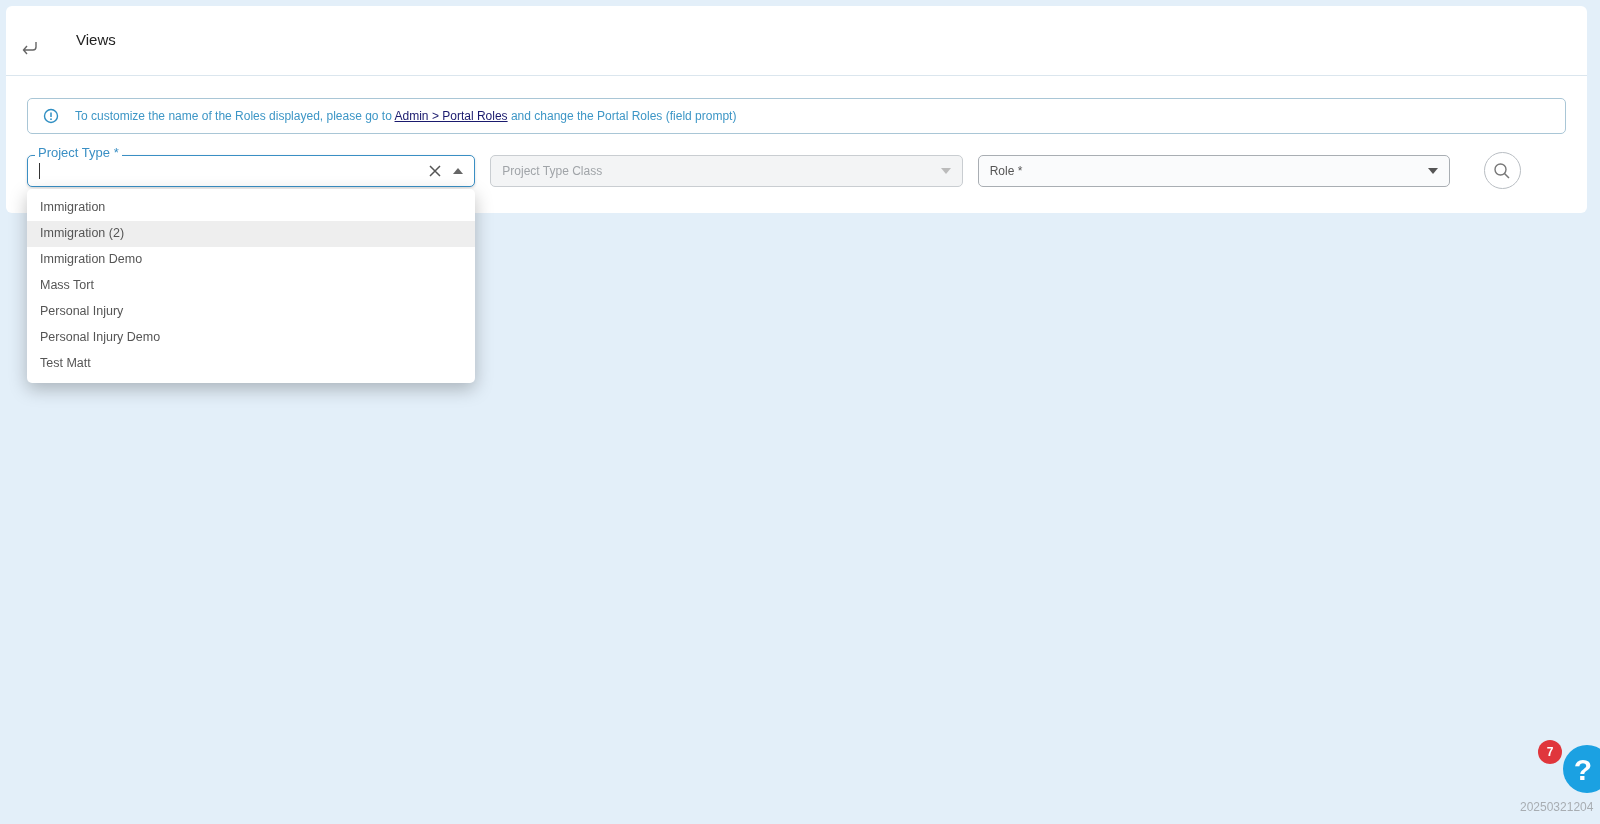  Describe the element at coordinates (251, 259) in the screenshot. I see `dropdown-option: Immigration Demo` at that location.